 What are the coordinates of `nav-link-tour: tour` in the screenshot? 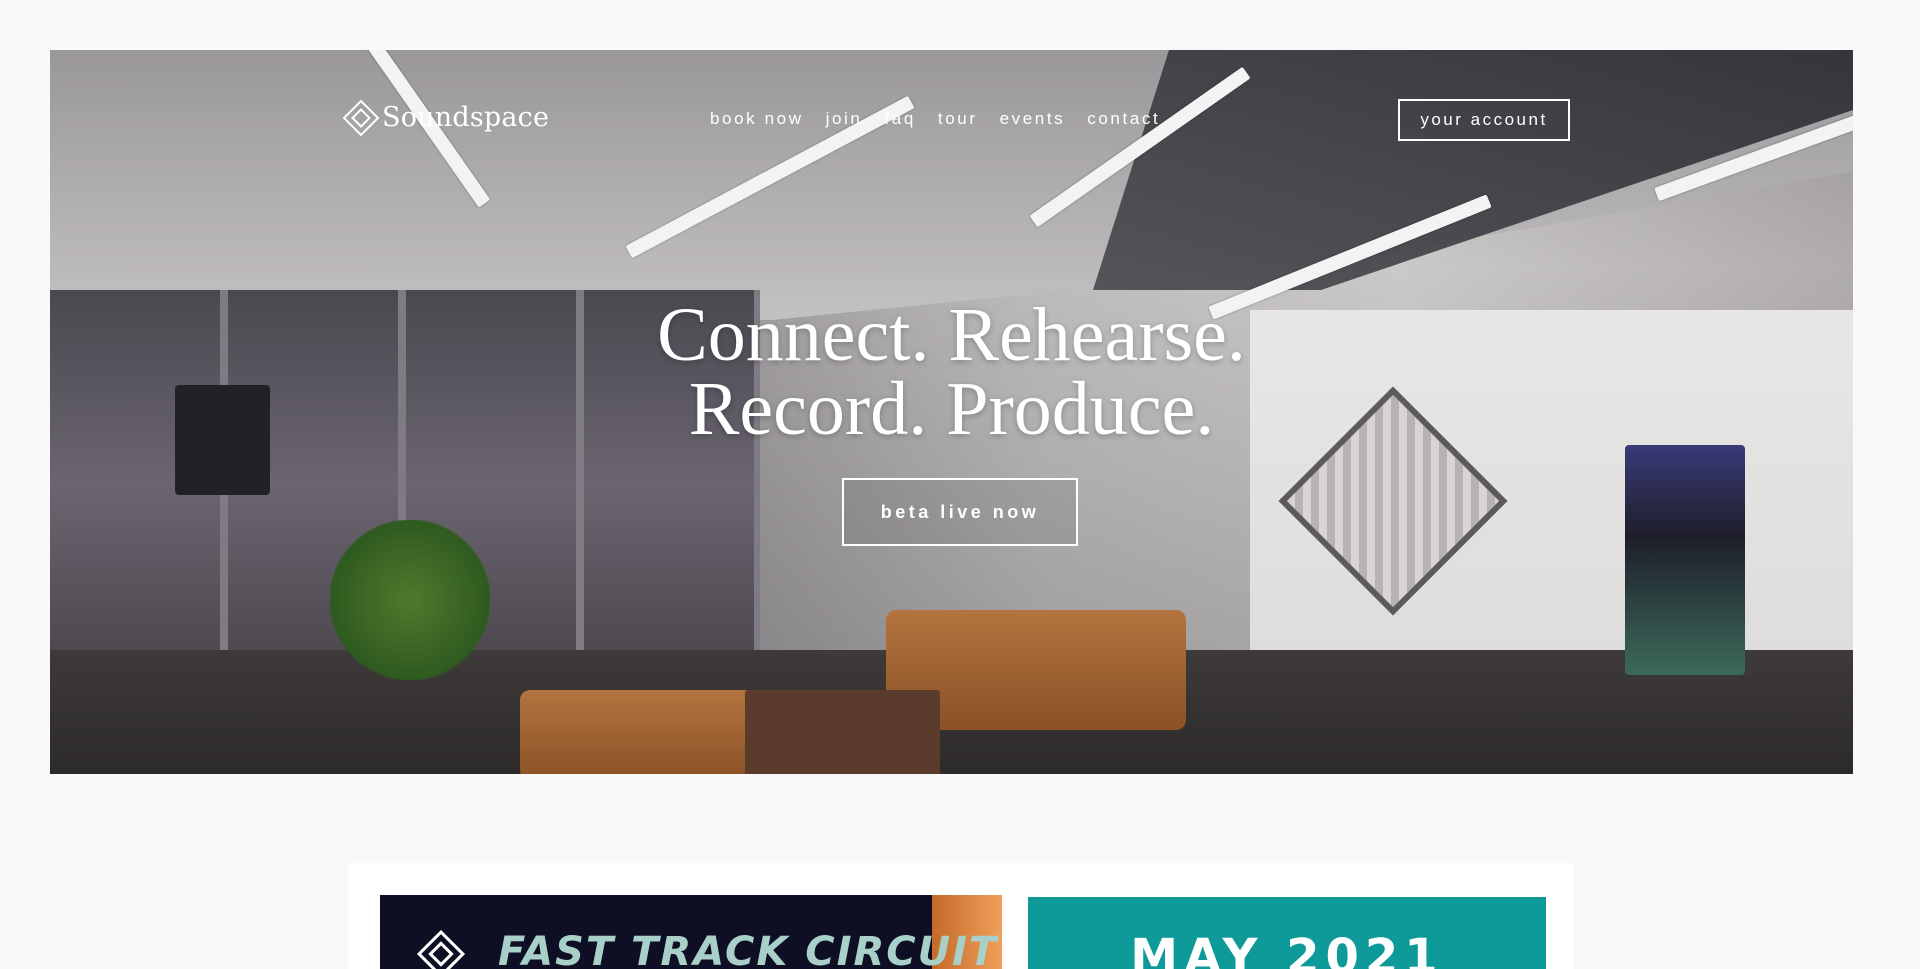 It's located at (958, 119).